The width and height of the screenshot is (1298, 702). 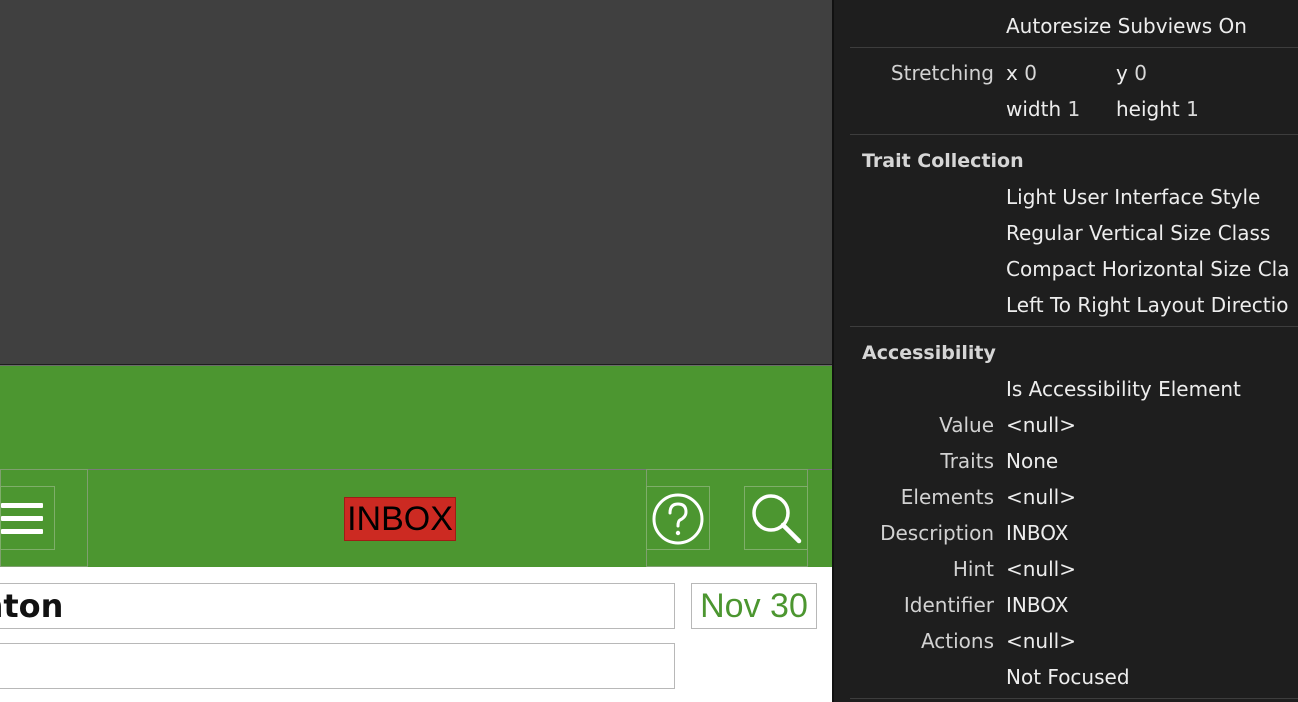 What do you see at coordinates (1041, 641) in the screenshot?
I see `accessibility-actions-value: <null>` at bounding box center [1041, 641].